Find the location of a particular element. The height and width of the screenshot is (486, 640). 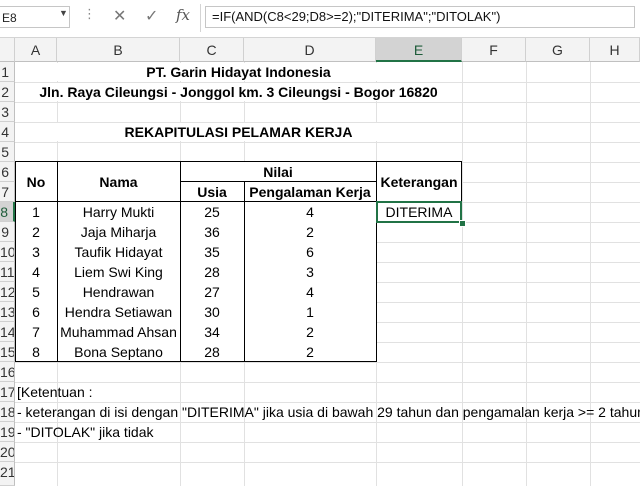

active-cell-selection is located at coordinates (419, 212).